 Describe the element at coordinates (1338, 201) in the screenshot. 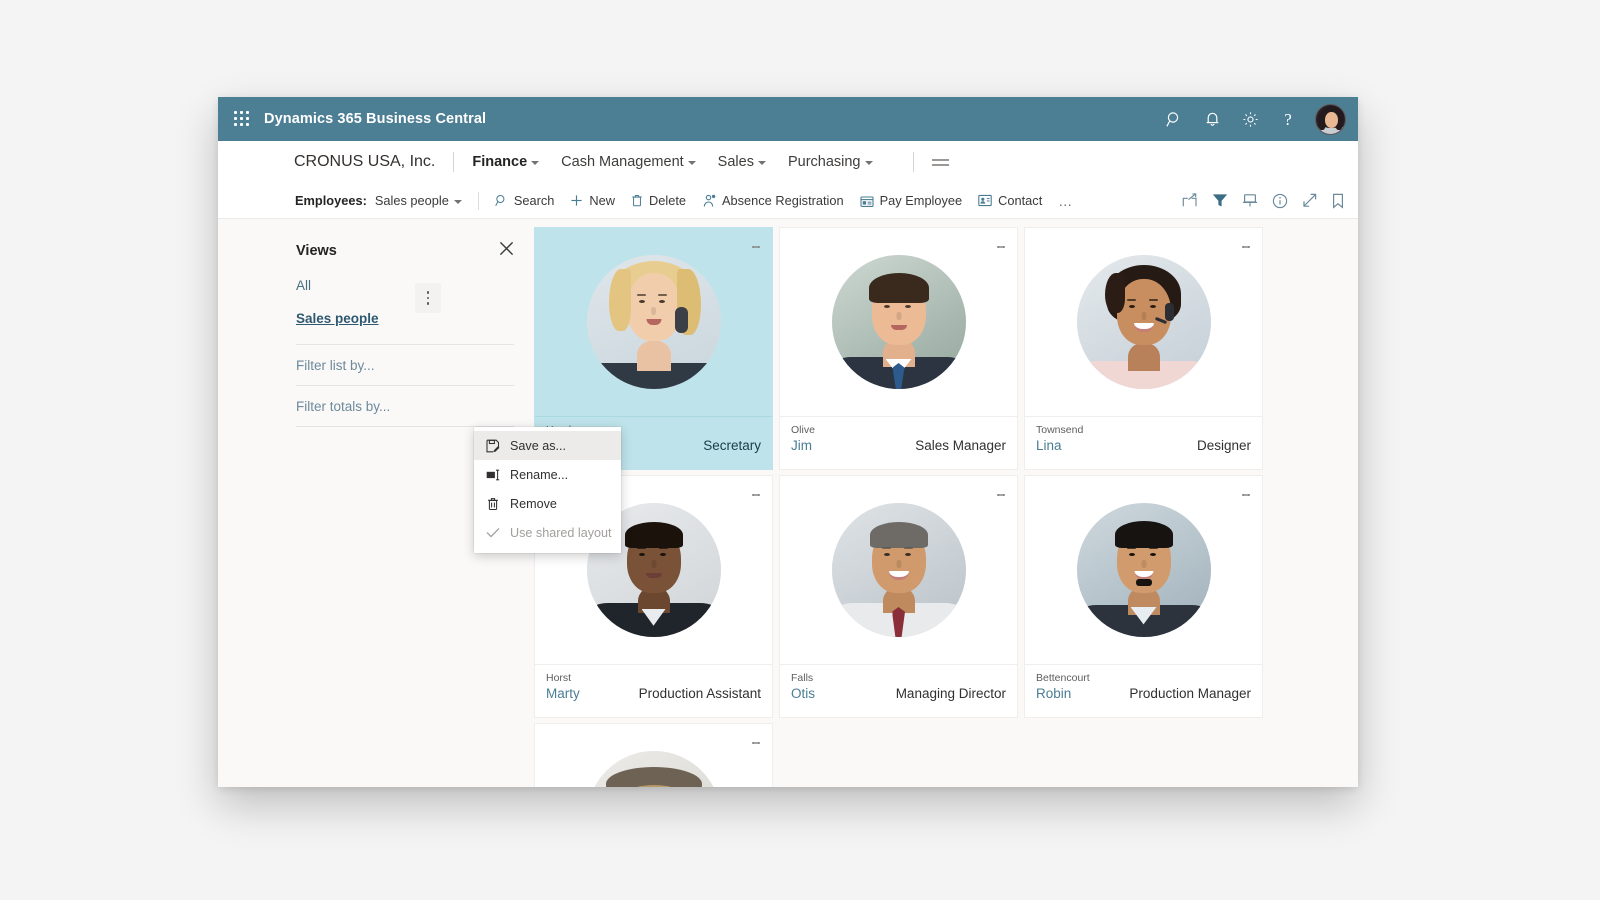

I see `bookmark-icon` at that location.